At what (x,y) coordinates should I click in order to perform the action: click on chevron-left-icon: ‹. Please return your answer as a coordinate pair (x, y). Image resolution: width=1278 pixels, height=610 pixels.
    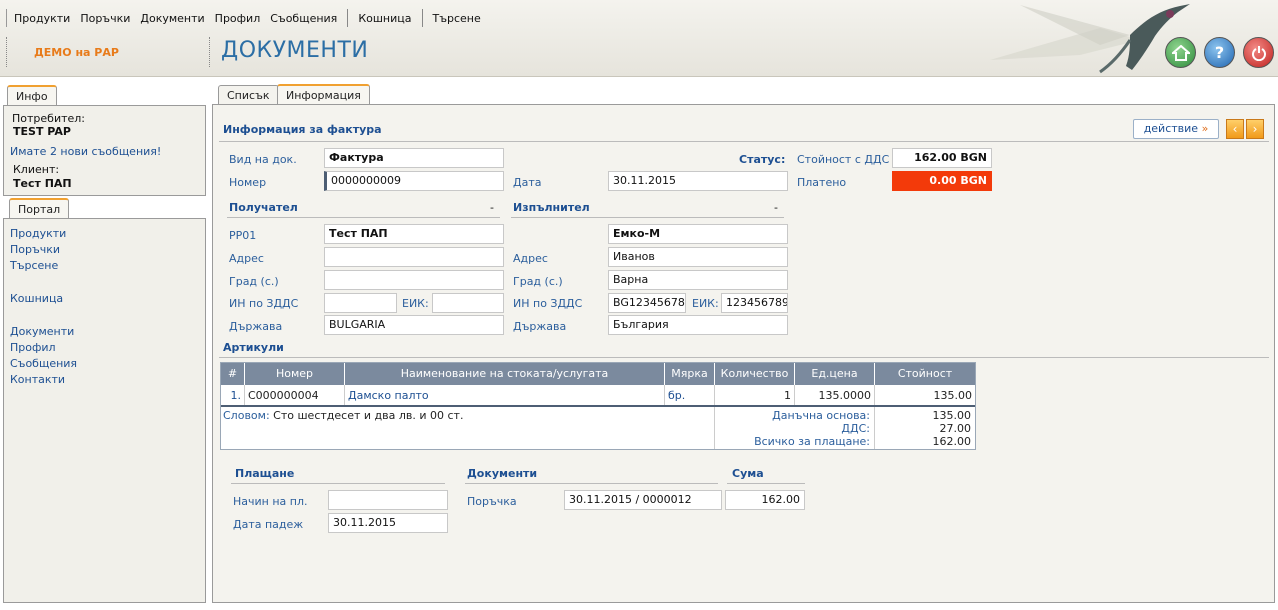
    Looking at the image, I should click on (1235, 129).